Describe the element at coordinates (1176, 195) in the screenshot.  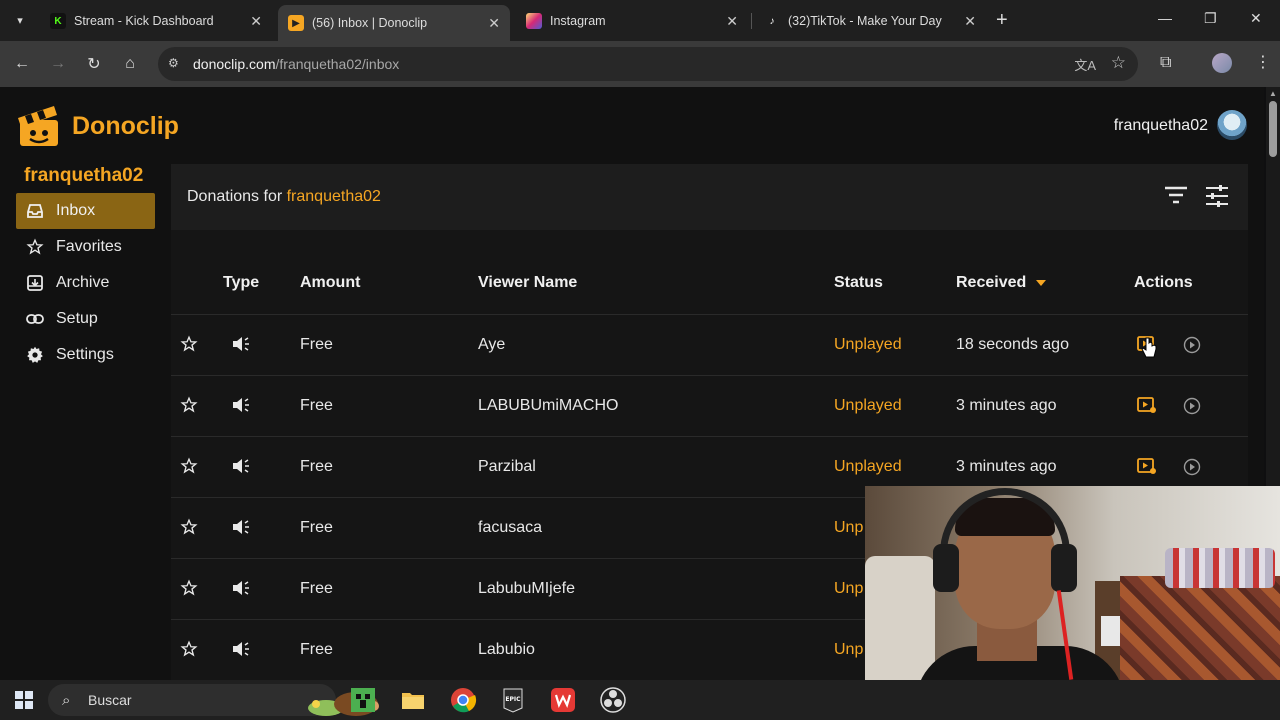
I see `filter-icon` at that location.